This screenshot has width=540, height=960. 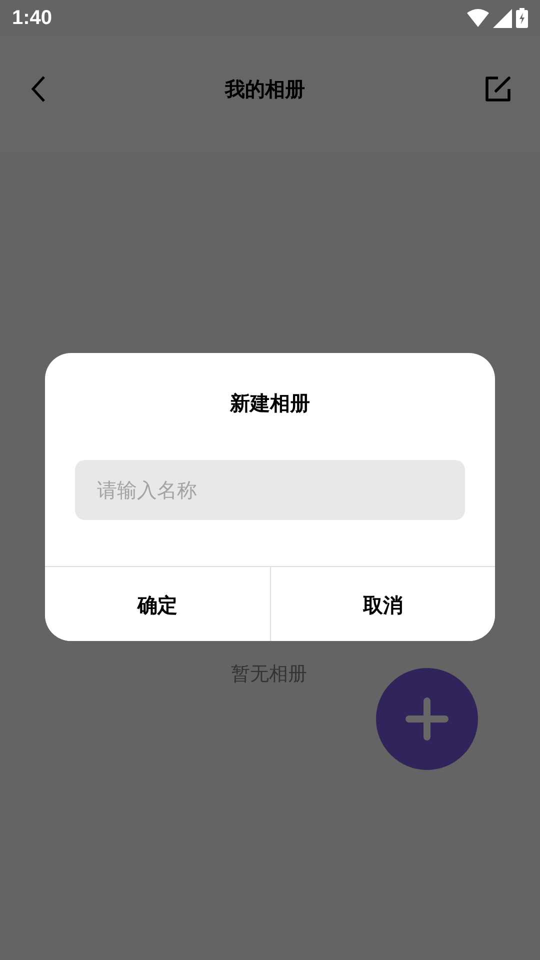 What do you see at coordinates (478, 18) in the screenshot?
I see `wifi-icon` at bounding box center [478, 18].